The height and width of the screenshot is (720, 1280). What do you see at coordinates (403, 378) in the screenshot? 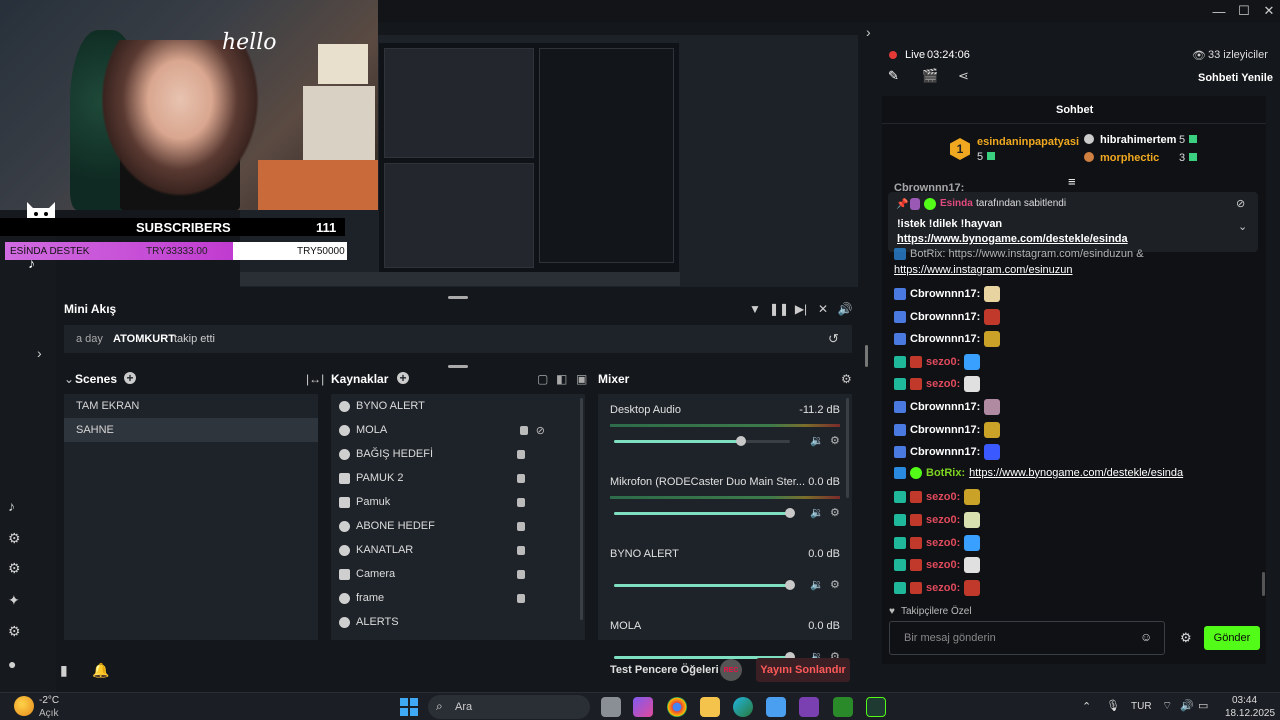
I see `add-source-button: +` at bounding box center [403, 378].